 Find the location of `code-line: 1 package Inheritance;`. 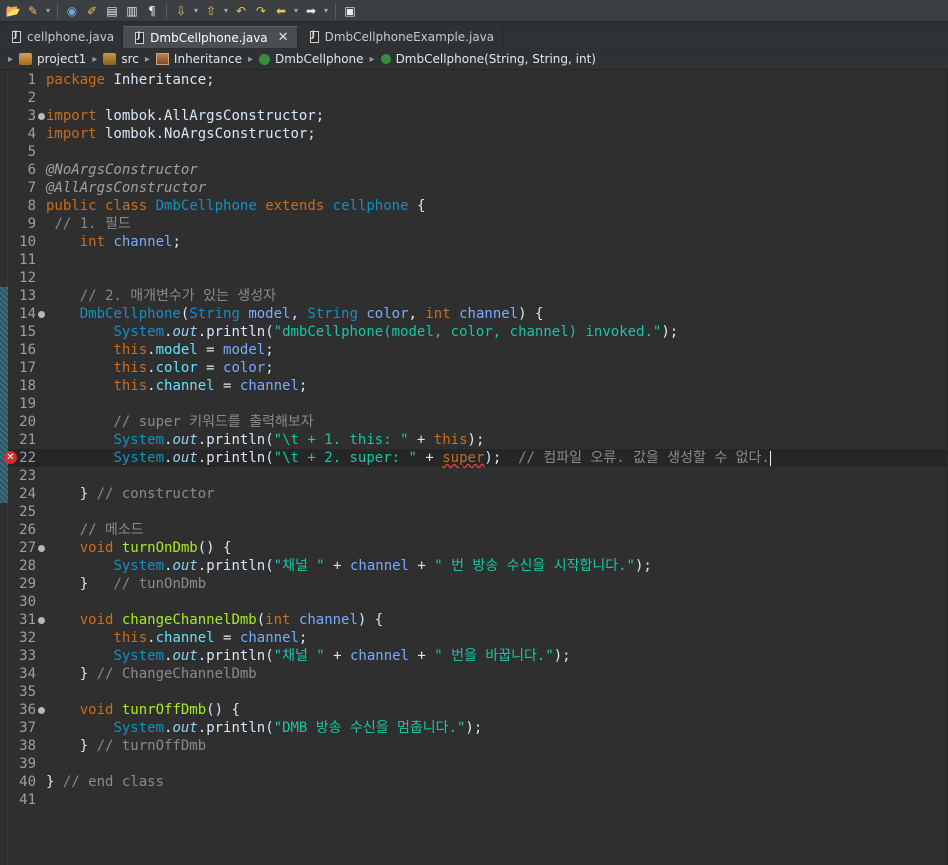

code-line: 1 package Inheritance; is located at coordinates (478, 80).